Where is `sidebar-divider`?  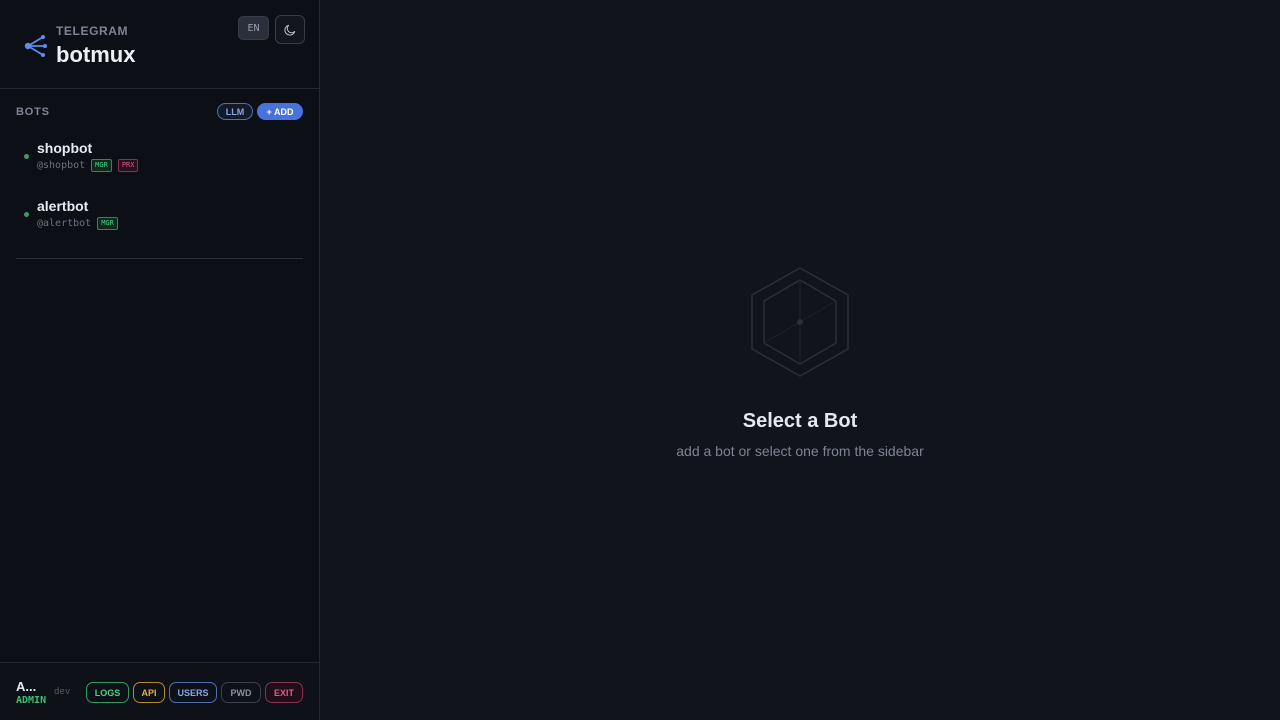 sidebar-divider is located at coordinates (159, 258).